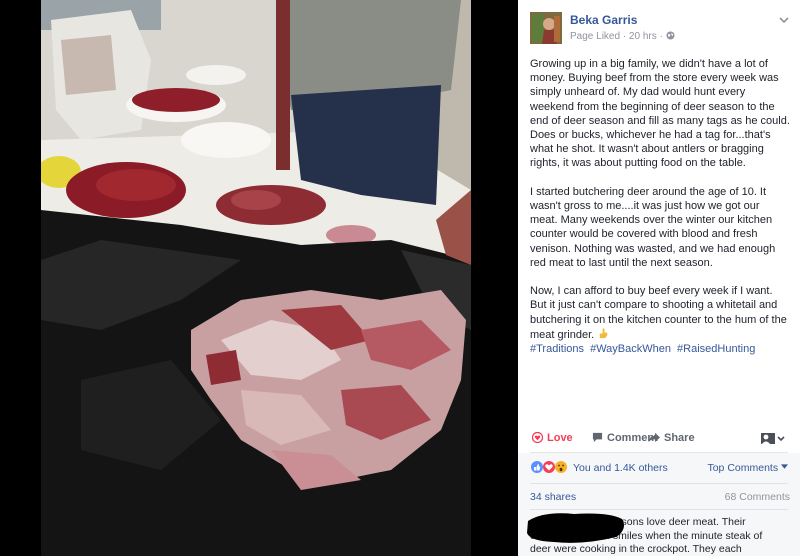 This screenshot has width=800, height=556. Describe the element at coordinates (630, 349) in the screenshot. I see `hashtag-link: #WayBackWhen` at that location.